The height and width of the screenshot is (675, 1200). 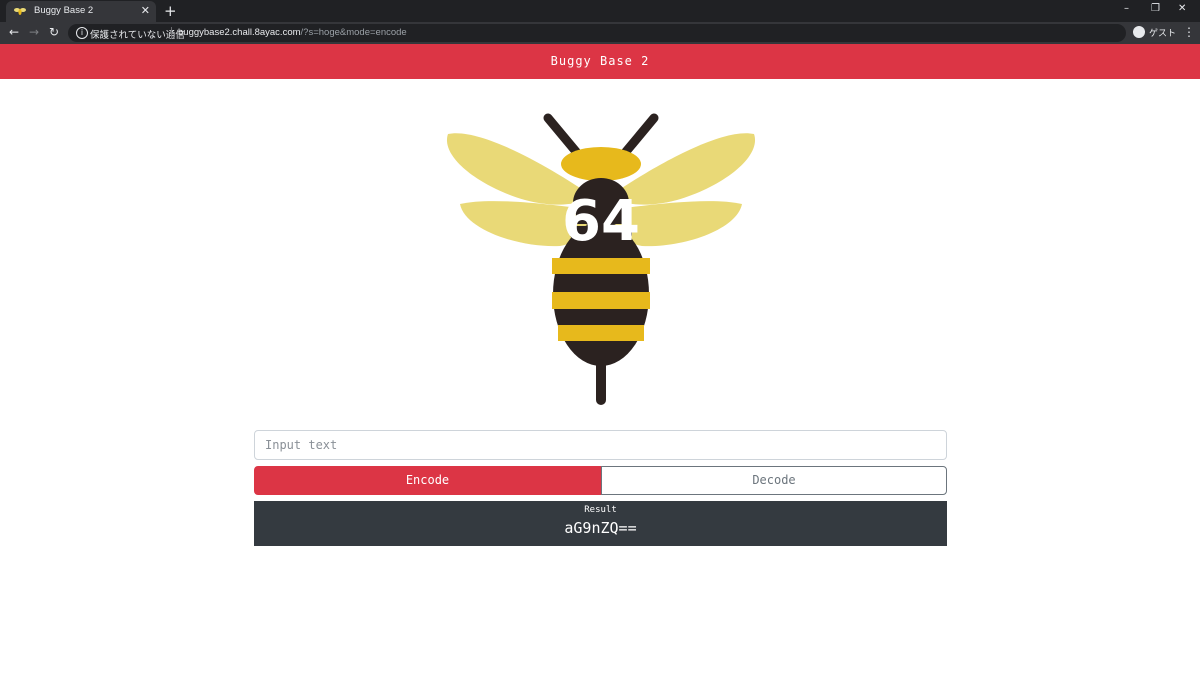 What do you see at coordinates (601, 221) in the screenshot?
I see `bee-logo-text: 64` at bounding box center [601, 221].